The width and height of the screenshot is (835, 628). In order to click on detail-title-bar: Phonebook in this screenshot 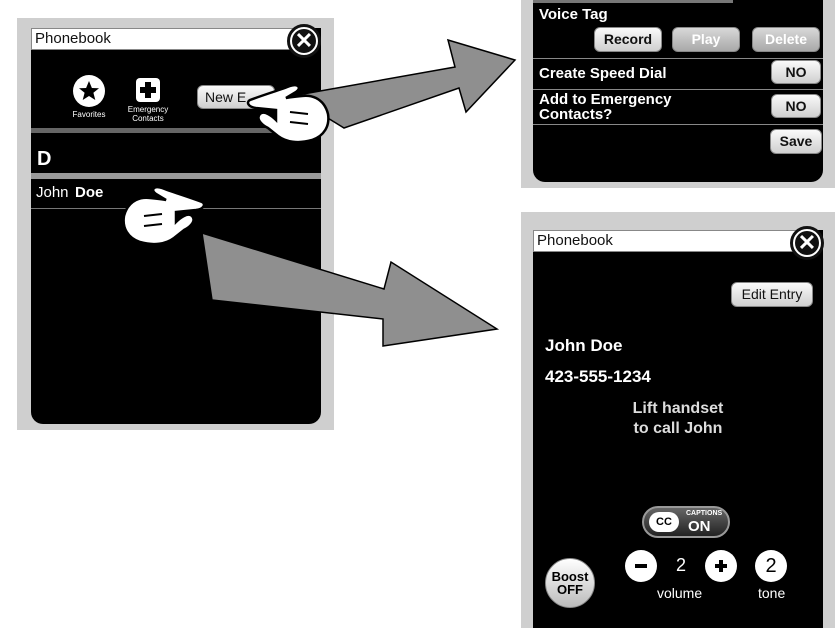, I will do `click(665, 241)`.